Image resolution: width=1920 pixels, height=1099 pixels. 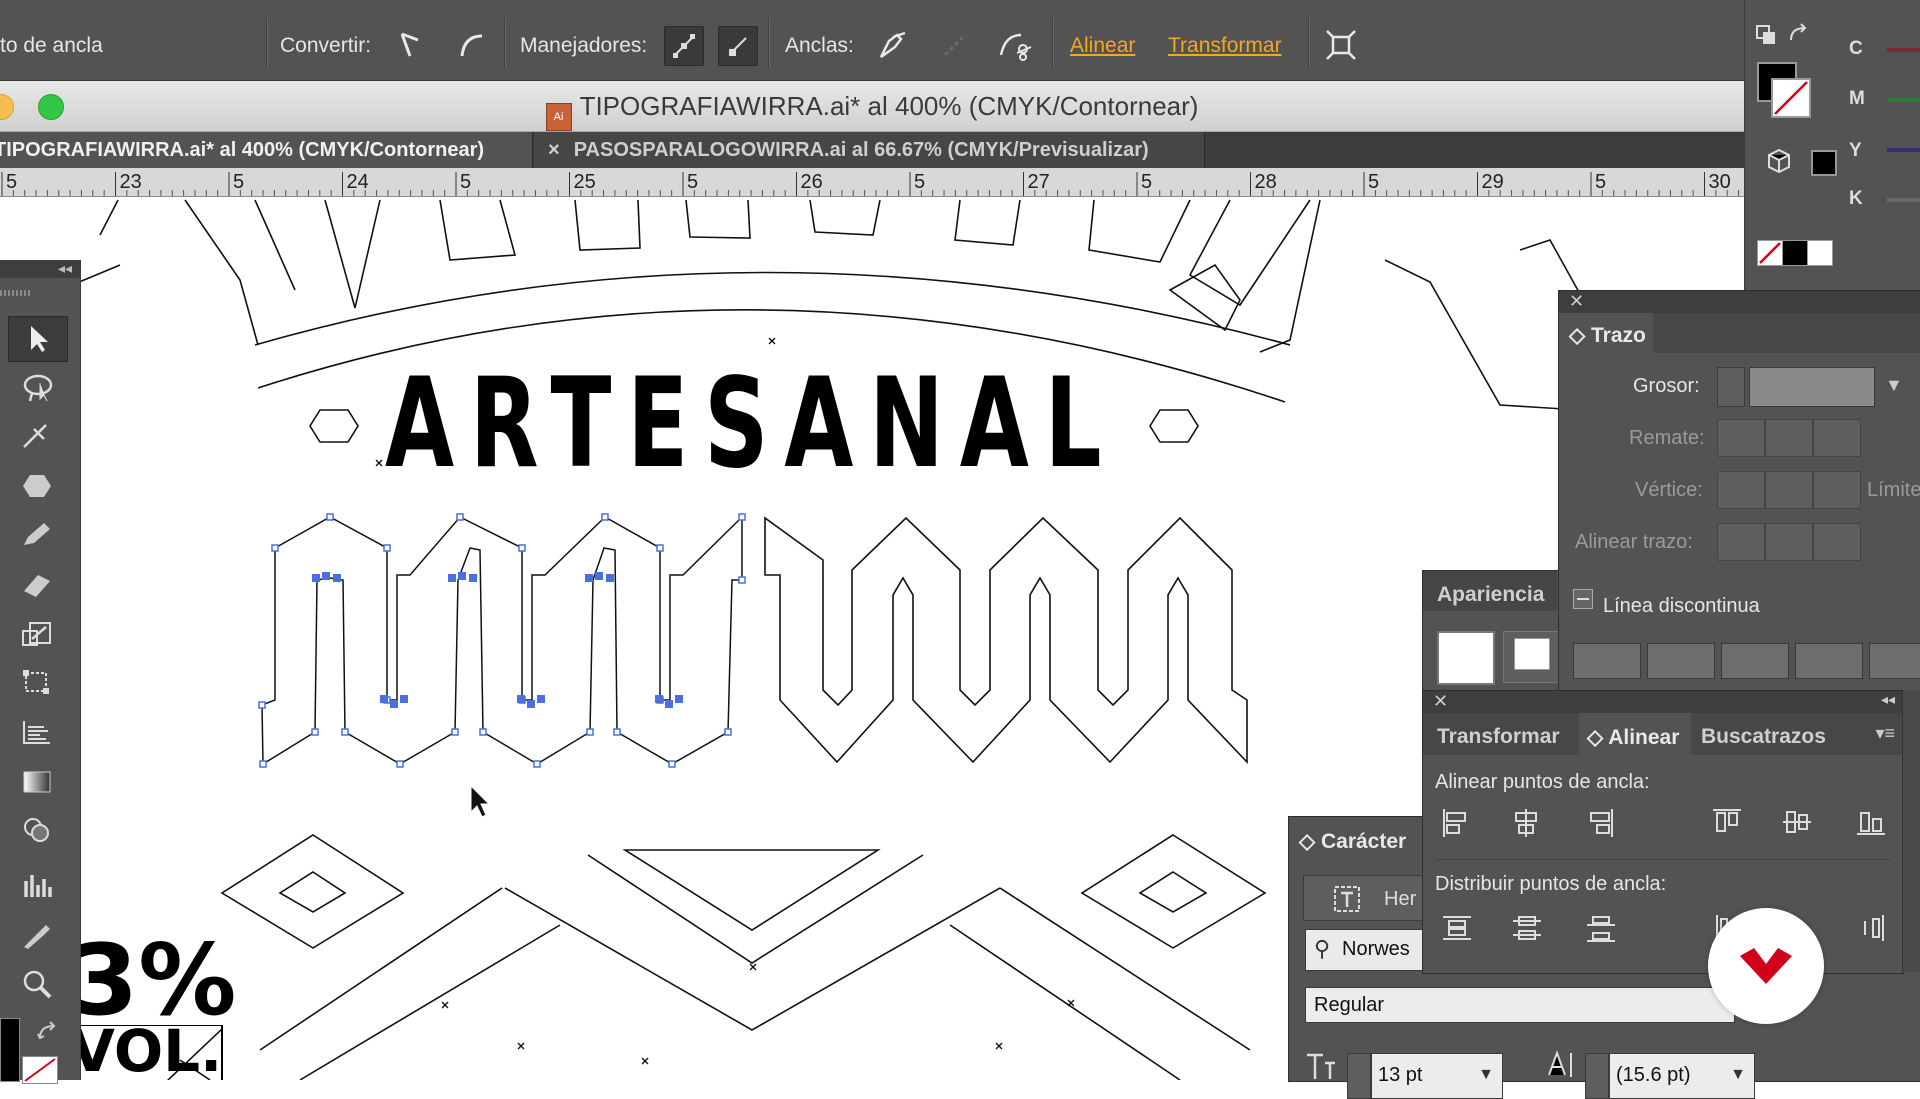 I want to click on cut-path-icon, so click(x=1015, y=45).